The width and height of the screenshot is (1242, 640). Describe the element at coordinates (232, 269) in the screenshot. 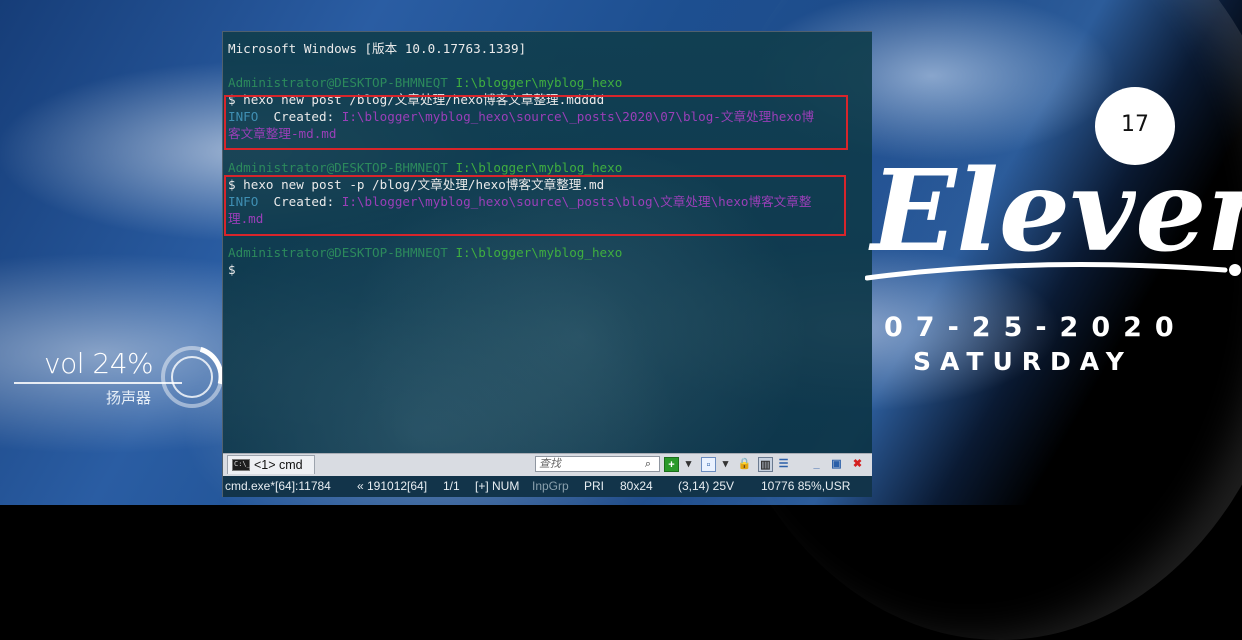

I see `terminal-segment: $` at that location.